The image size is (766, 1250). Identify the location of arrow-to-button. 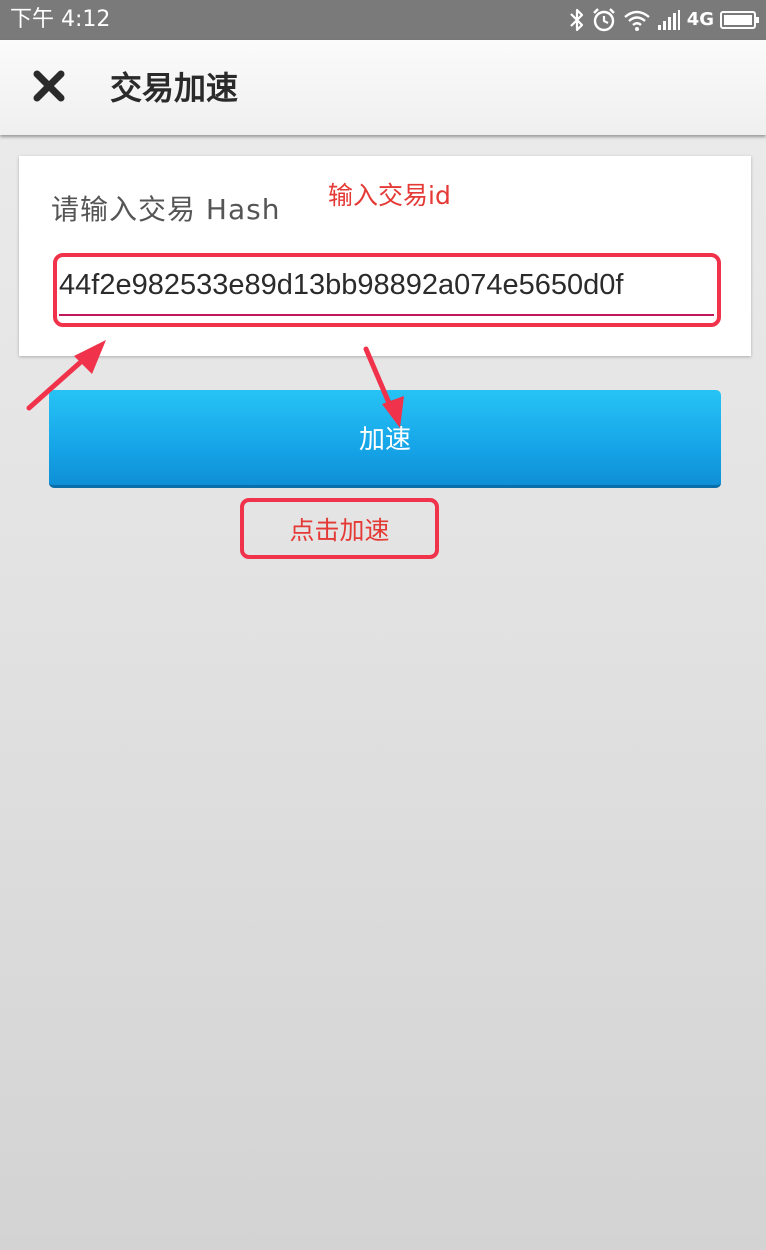
(383, 387).